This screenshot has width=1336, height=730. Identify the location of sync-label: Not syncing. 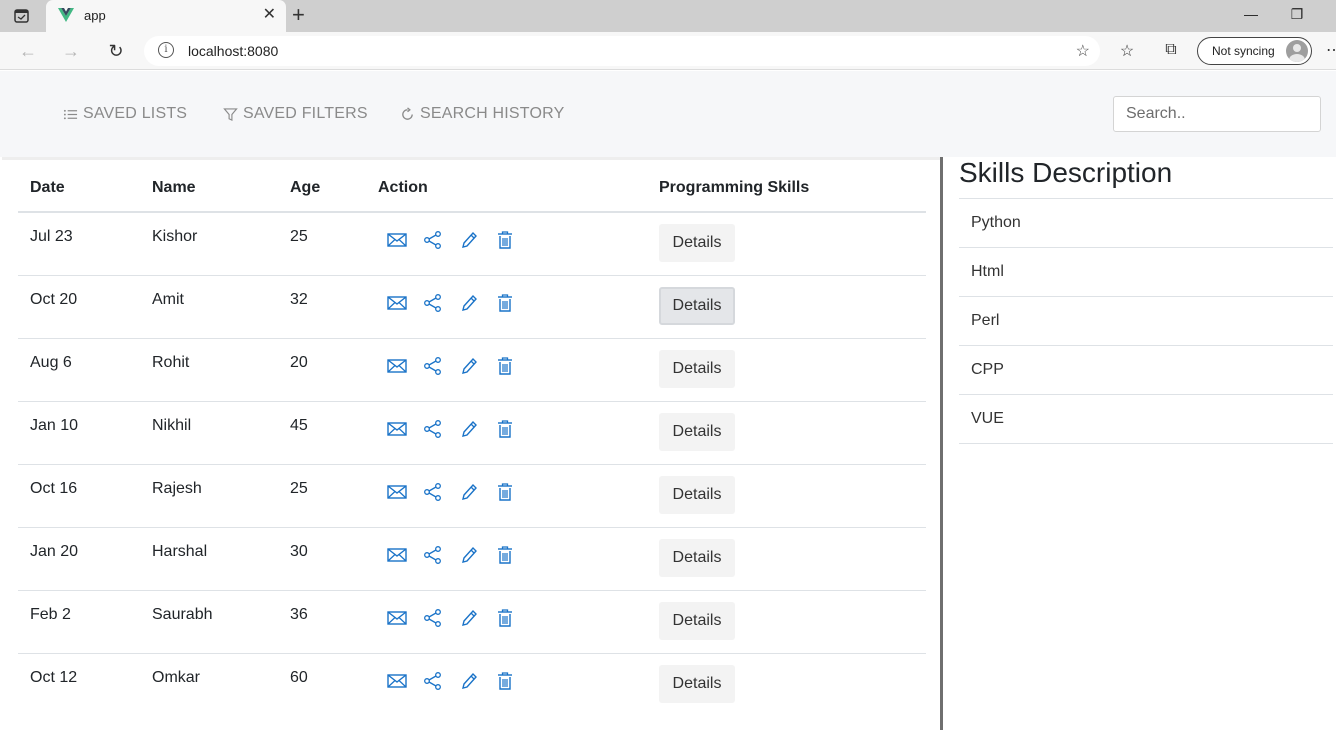
(1243, 51).